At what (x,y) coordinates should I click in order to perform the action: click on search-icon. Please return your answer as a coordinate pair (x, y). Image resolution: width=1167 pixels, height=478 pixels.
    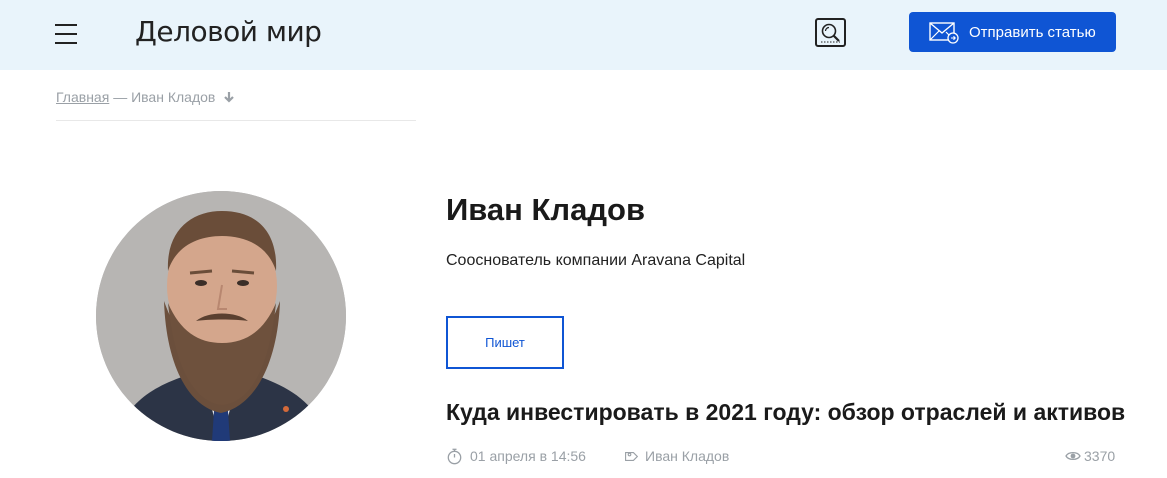
    Looking at the image, I should click on (830, 33).